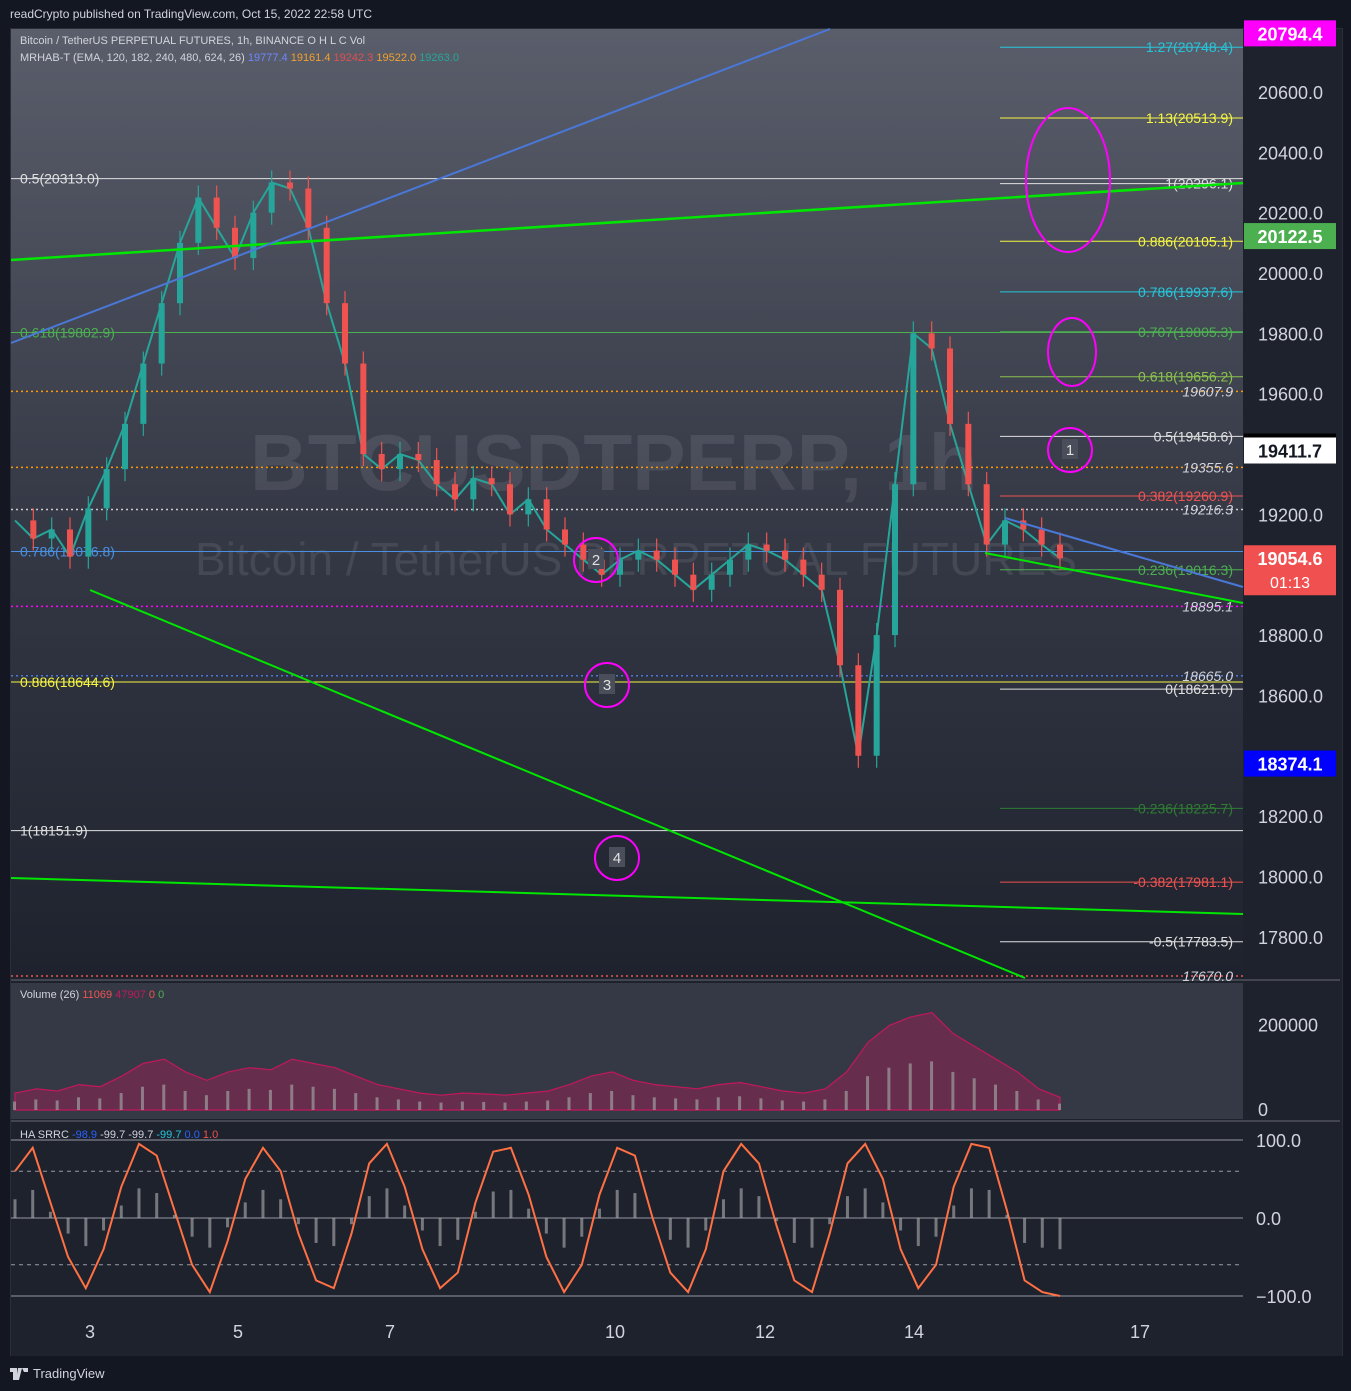  I want to click on level-label: 19607.9, so click(1207, 391).